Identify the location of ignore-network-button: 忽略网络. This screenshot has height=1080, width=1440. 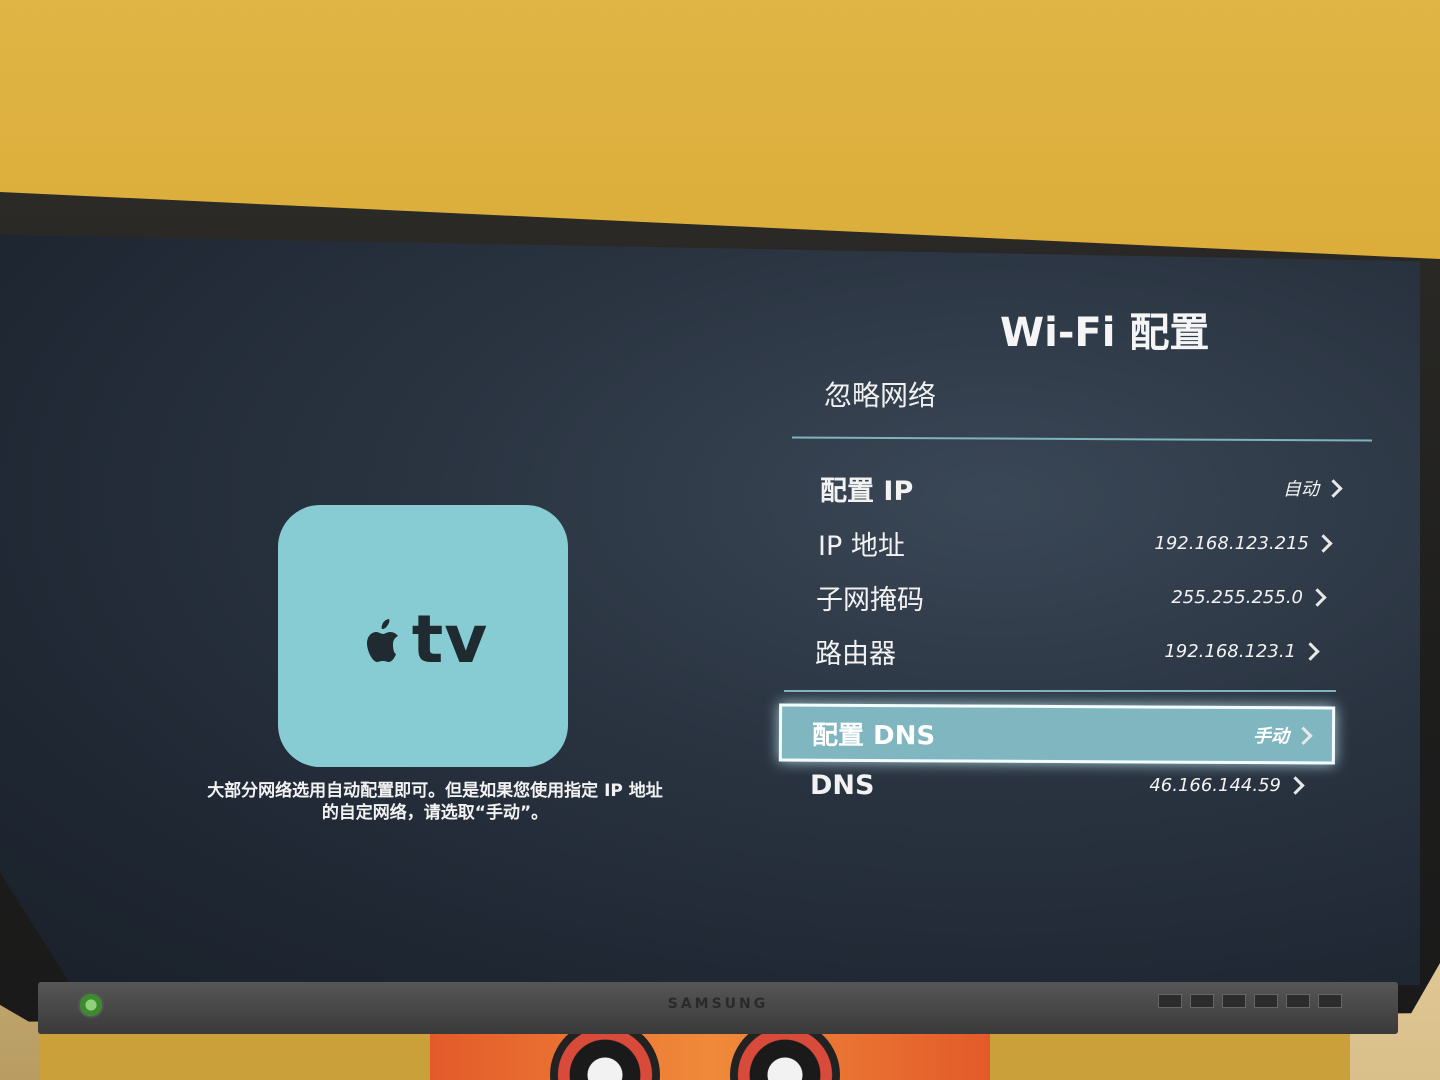
(880, 394).